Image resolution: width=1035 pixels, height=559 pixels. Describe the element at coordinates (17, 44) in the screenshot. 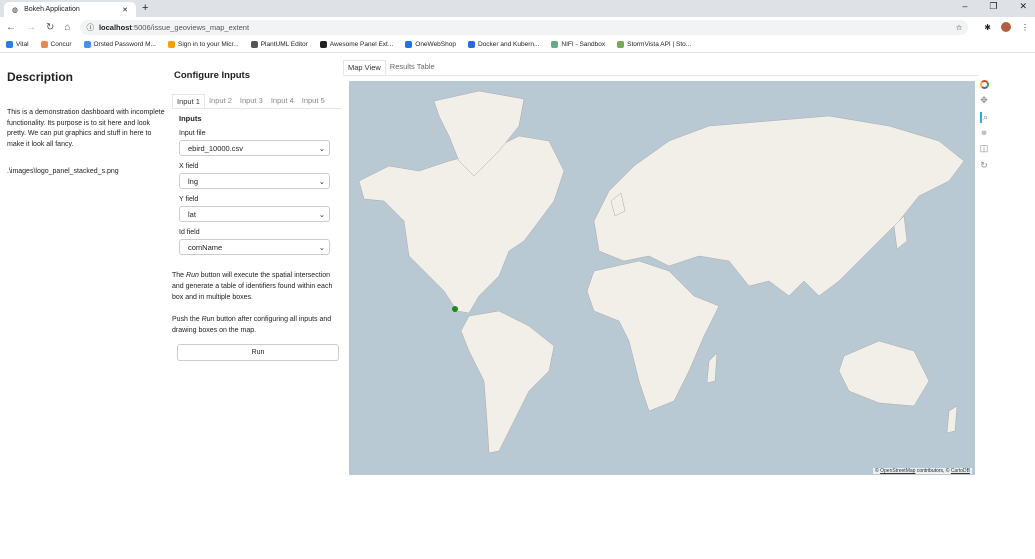

I see `bookmark-item: Vital` at that location.